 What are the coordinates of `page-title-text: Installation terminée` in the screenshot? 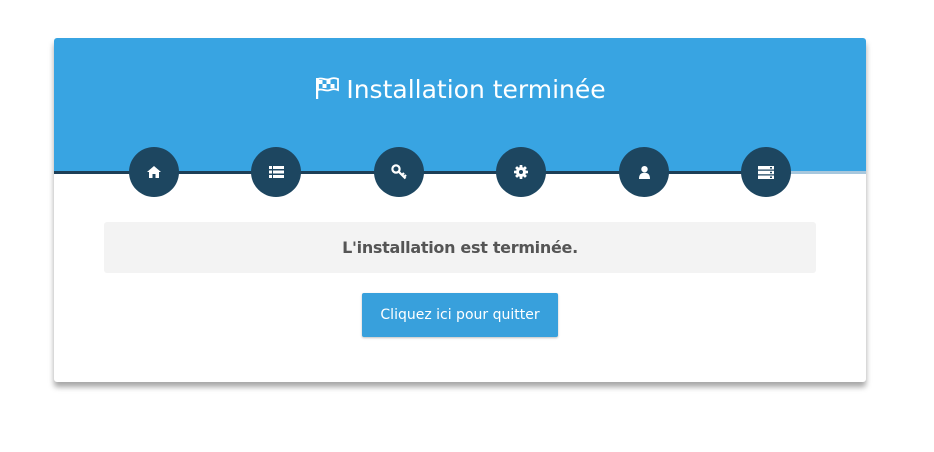 It's located at (476, 89).